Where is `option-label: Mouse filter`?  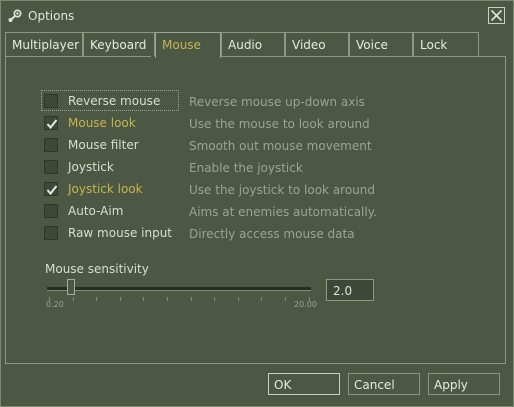 option-label: Mouse filter is located at coordinates (103, 145).